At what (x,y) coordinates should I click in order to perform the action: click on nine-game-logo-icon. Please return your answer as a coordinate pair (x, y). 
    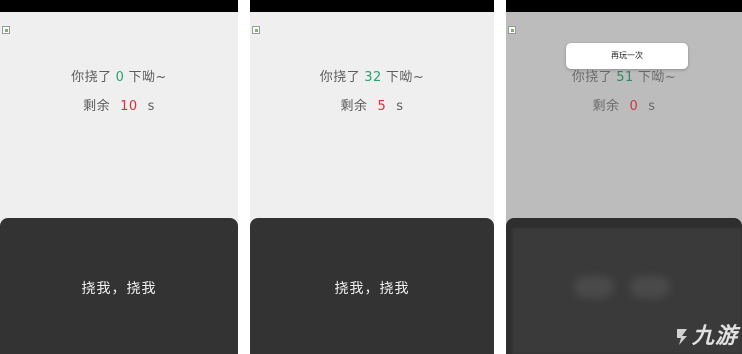
    Looking at the image, I should click on (681, 337).